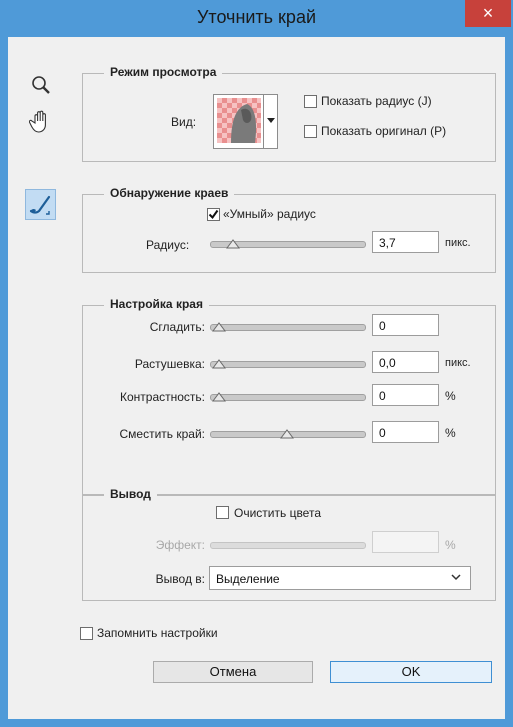 This screenshot has width=513, height=727. Describe the element at coordinates (219, 362) in the screenshot. I see `feather-slider-thumb` at that location.